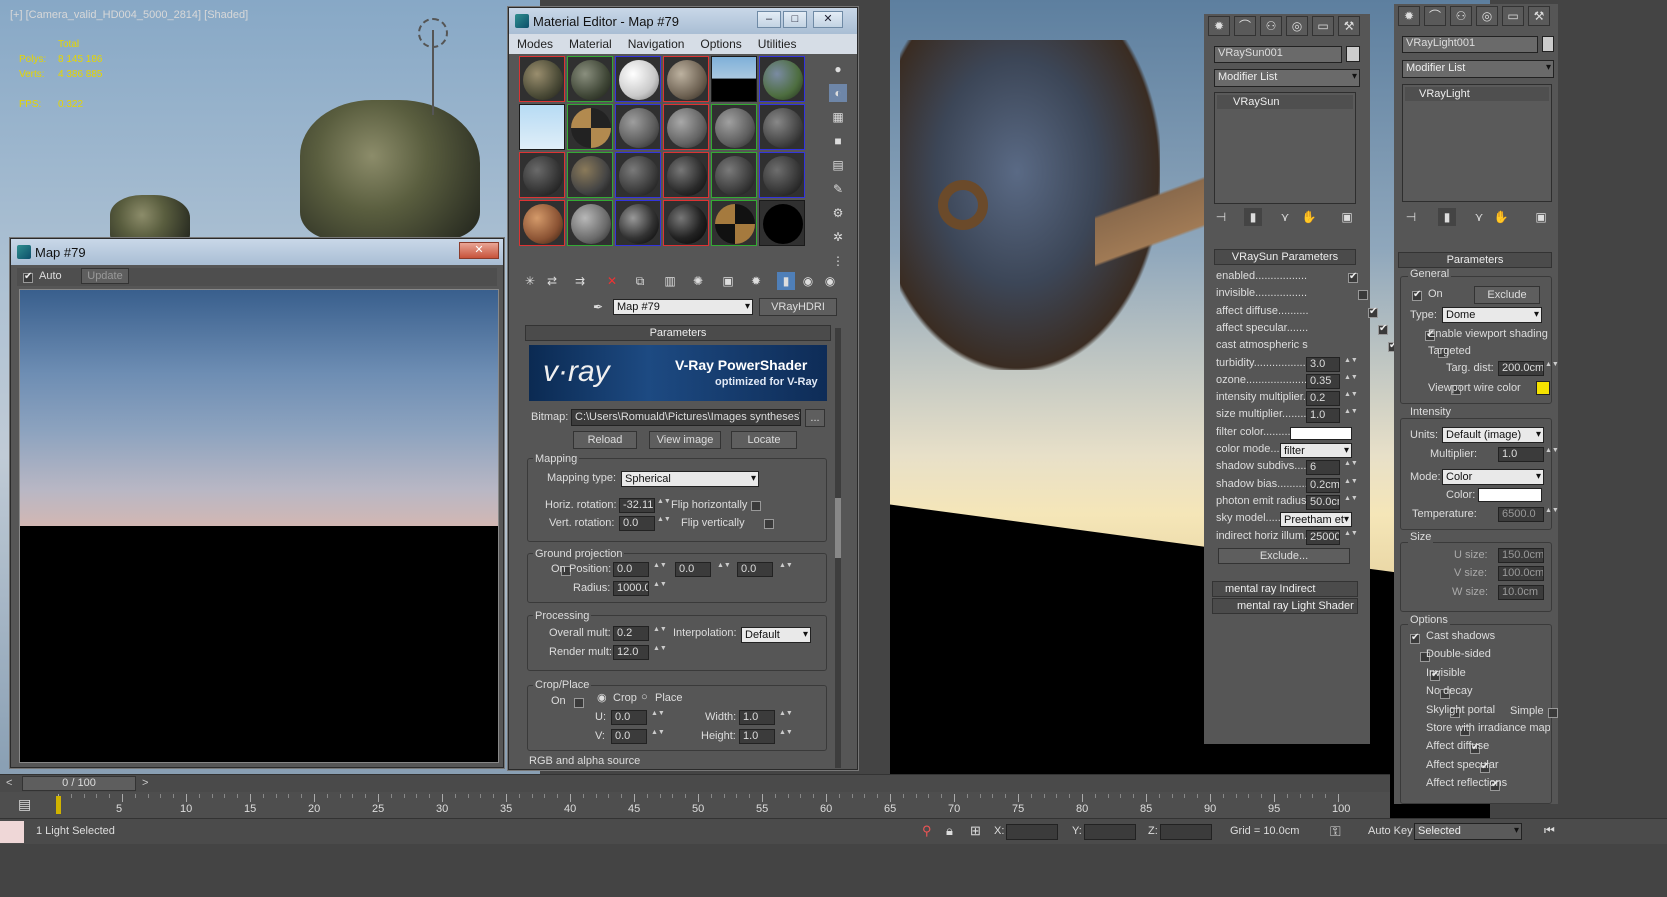  What do you see at coordinates (637, 523) in the screenshot?
I see `vert-rot-field: 0.0` at bounding box center [637, 523].